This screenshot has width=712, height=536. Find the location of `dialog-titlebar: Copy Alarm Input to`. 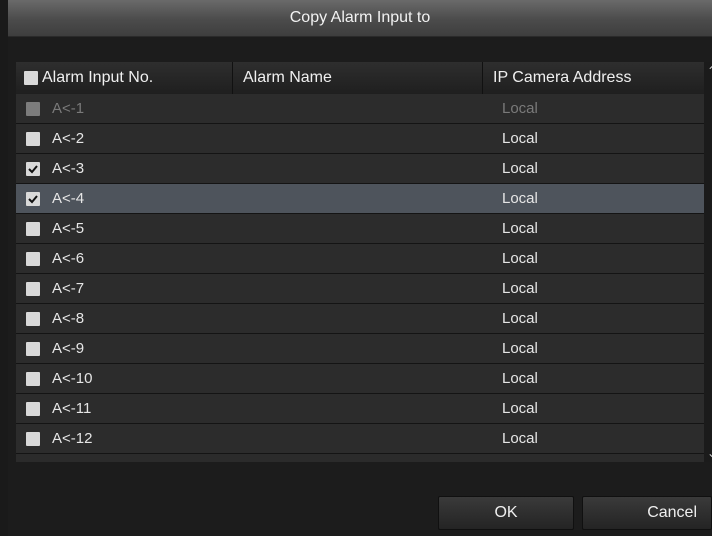

dialog-titlebar: Copy Alarm Input to is located at coordinates (360, 18).